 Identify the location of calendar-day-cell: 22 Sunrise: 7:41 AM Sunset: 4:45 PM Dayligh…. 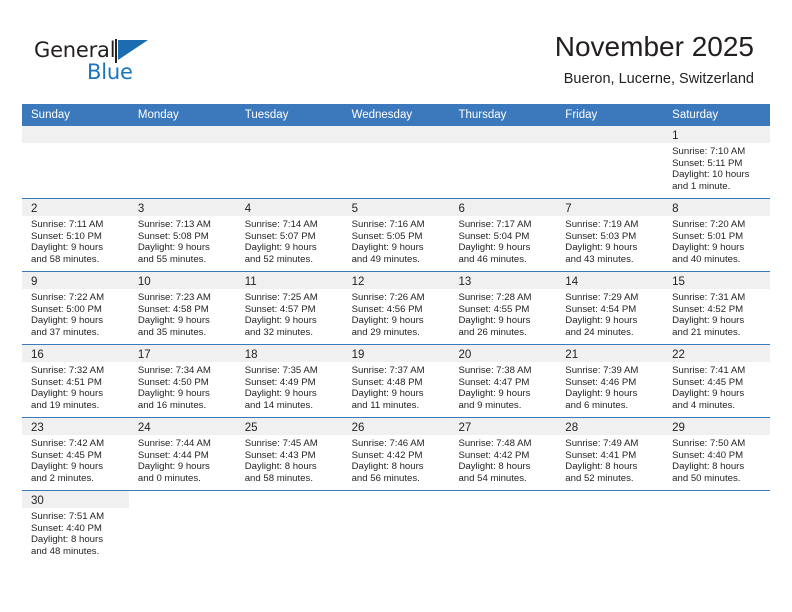
(717, 381).